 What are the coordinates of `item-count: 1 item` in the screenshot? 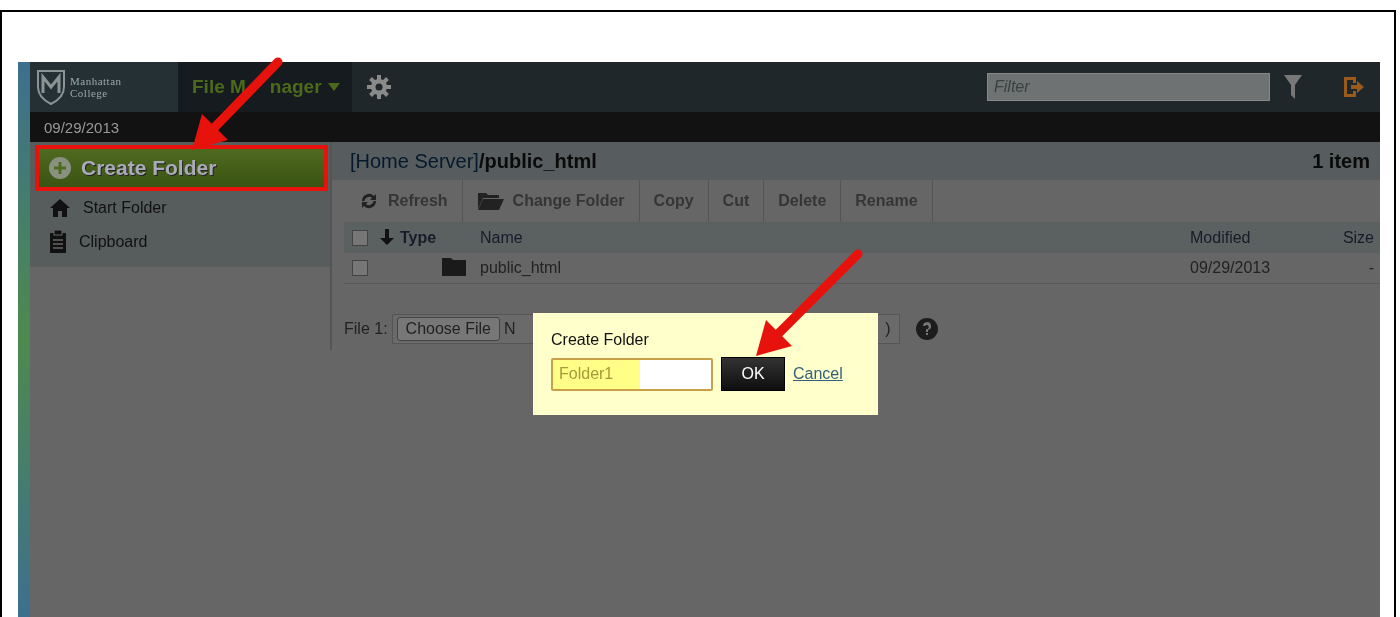 It's located at (1341, 161).